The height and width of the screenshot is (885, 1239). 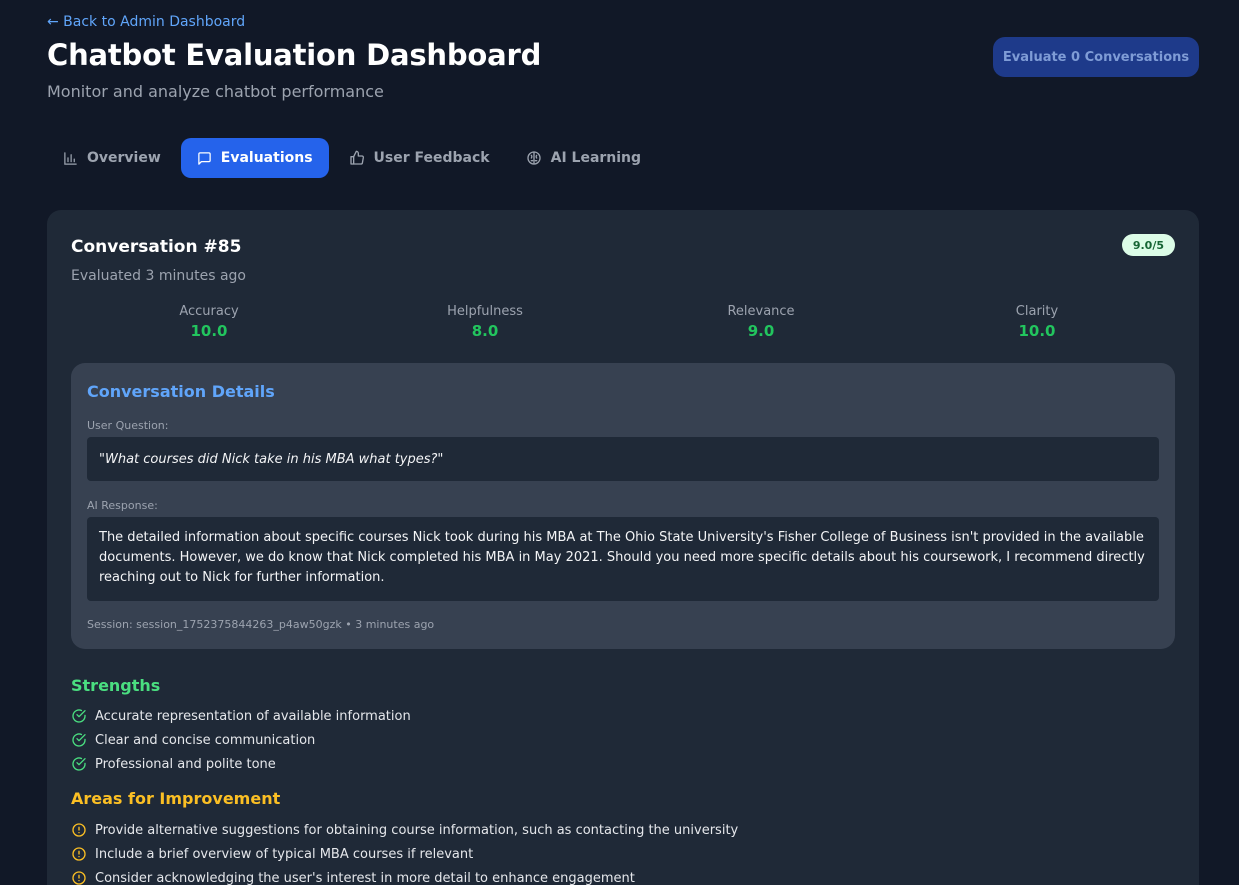 I want to click on strength-text: Clear and concise communication, so click(x=205, y=740).